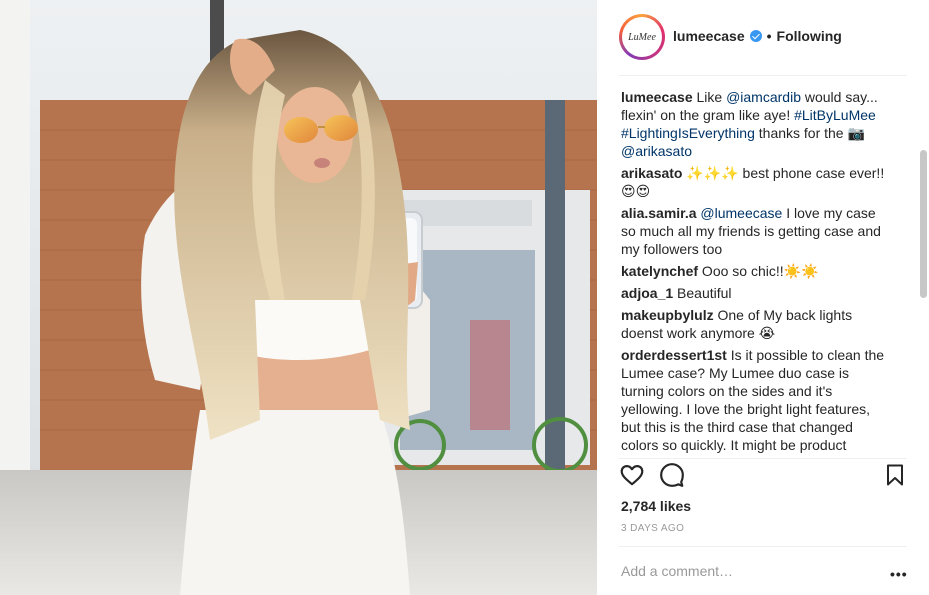 The width and height of the screenshot is (929, 595). Describe the element at coordinates (647, 293) in the screenshot. I see `comment-username: adjoa_1` at that location.